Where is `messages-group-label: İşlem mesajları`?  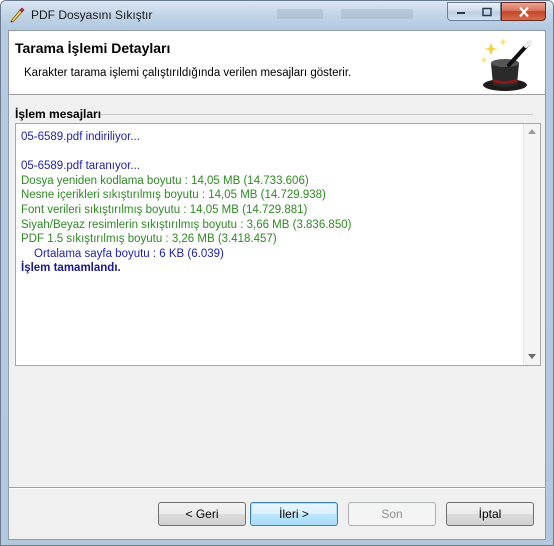 messages-group-label: İşlem mesajları is located at coordinates (60, 114).